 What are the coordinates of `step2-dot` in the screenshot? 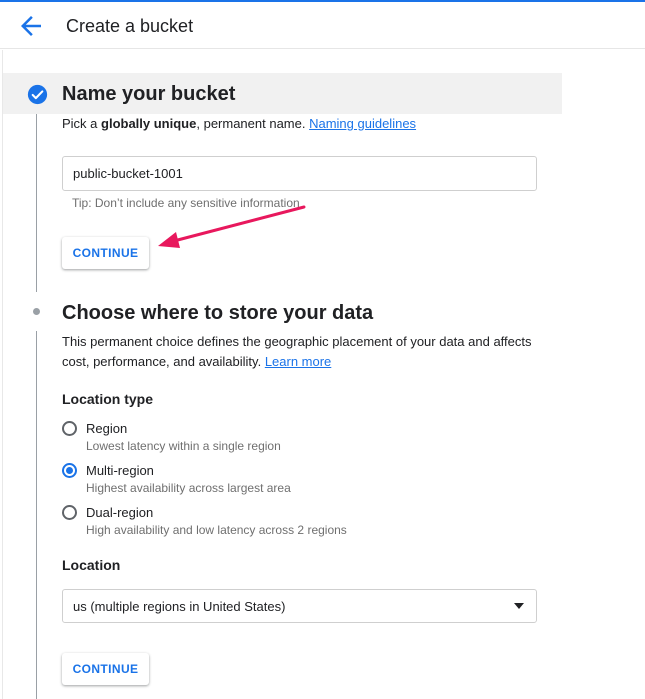 It's located at (36, 311).